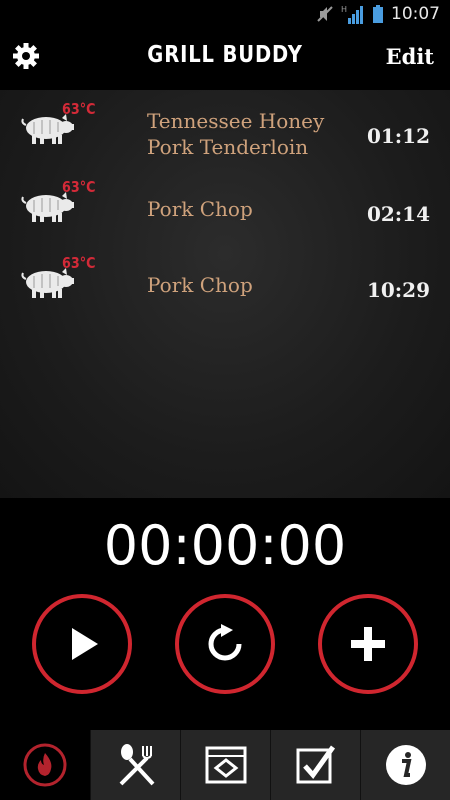  What do you see at coordinates (225, 545) in the screenshot?
I see `timer-display: 00:00:00` at bounding box center [225, 545].